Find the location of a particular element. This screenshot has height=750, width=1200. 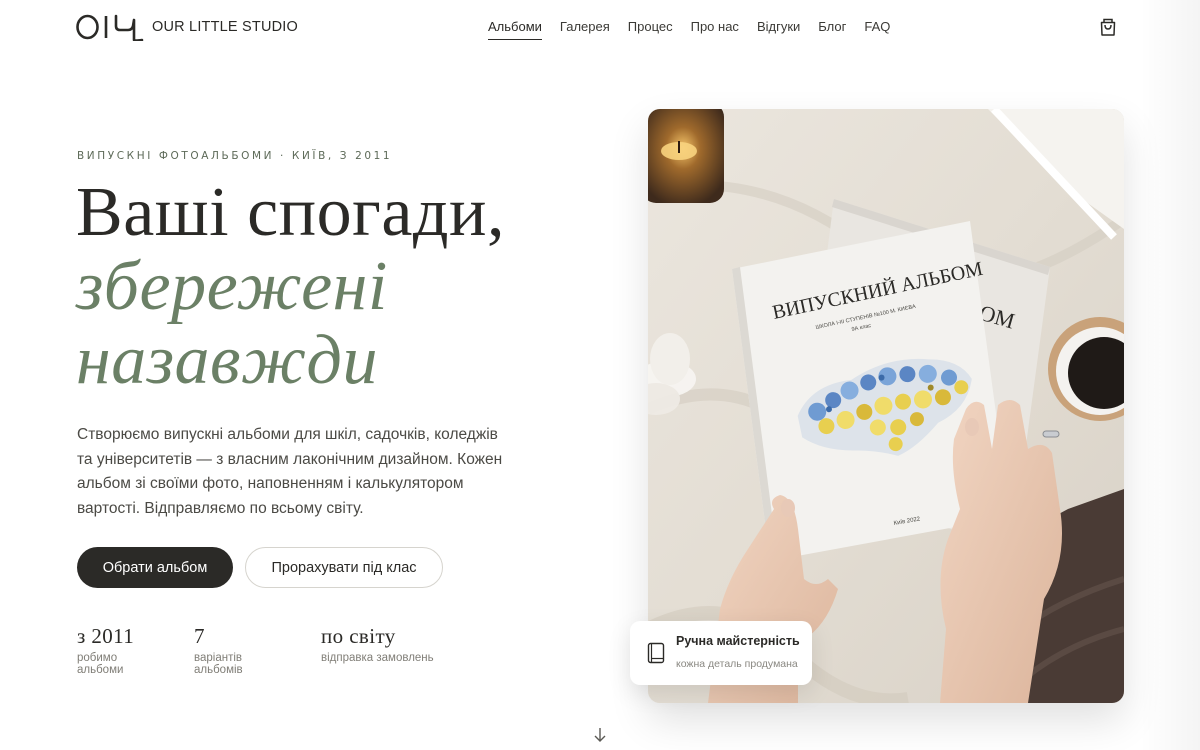

hero-title: Ваші спогади, збережені назавжди is located at coordinates (290, 287).